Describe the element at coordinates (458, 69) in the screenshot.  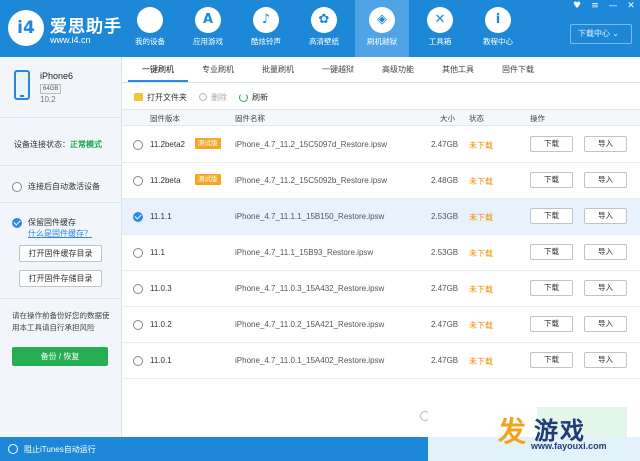
I see `tab-other-tools: 其他工具` at that location.